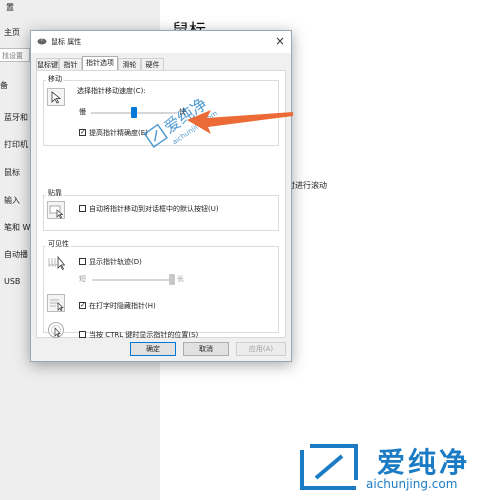 Image resolution: width=500 pixels, height=500 pixels. I want to click on hide-while-typing-label: 在打字时隐藏指针(H), so click(122, 306).